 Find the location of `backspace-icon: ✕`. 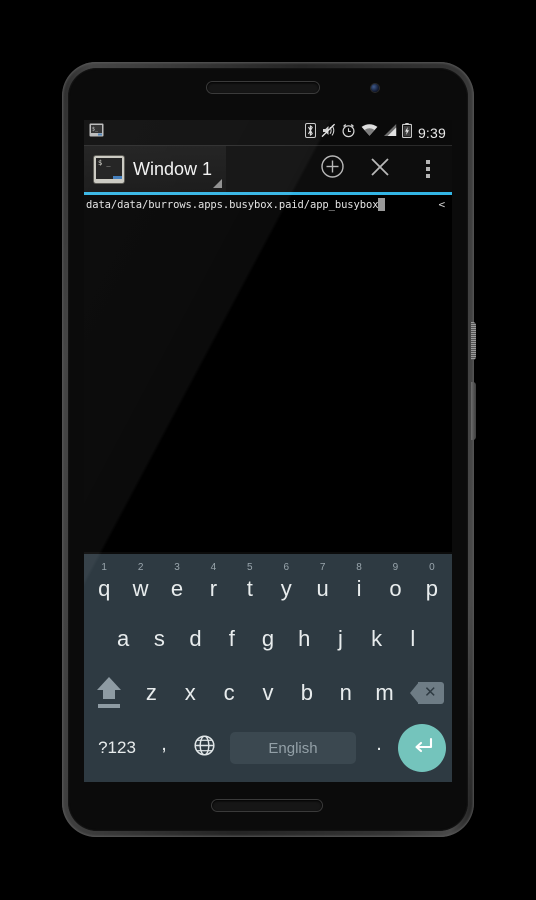

backspace-icon: ✕ is located at coordinates (427, 693).